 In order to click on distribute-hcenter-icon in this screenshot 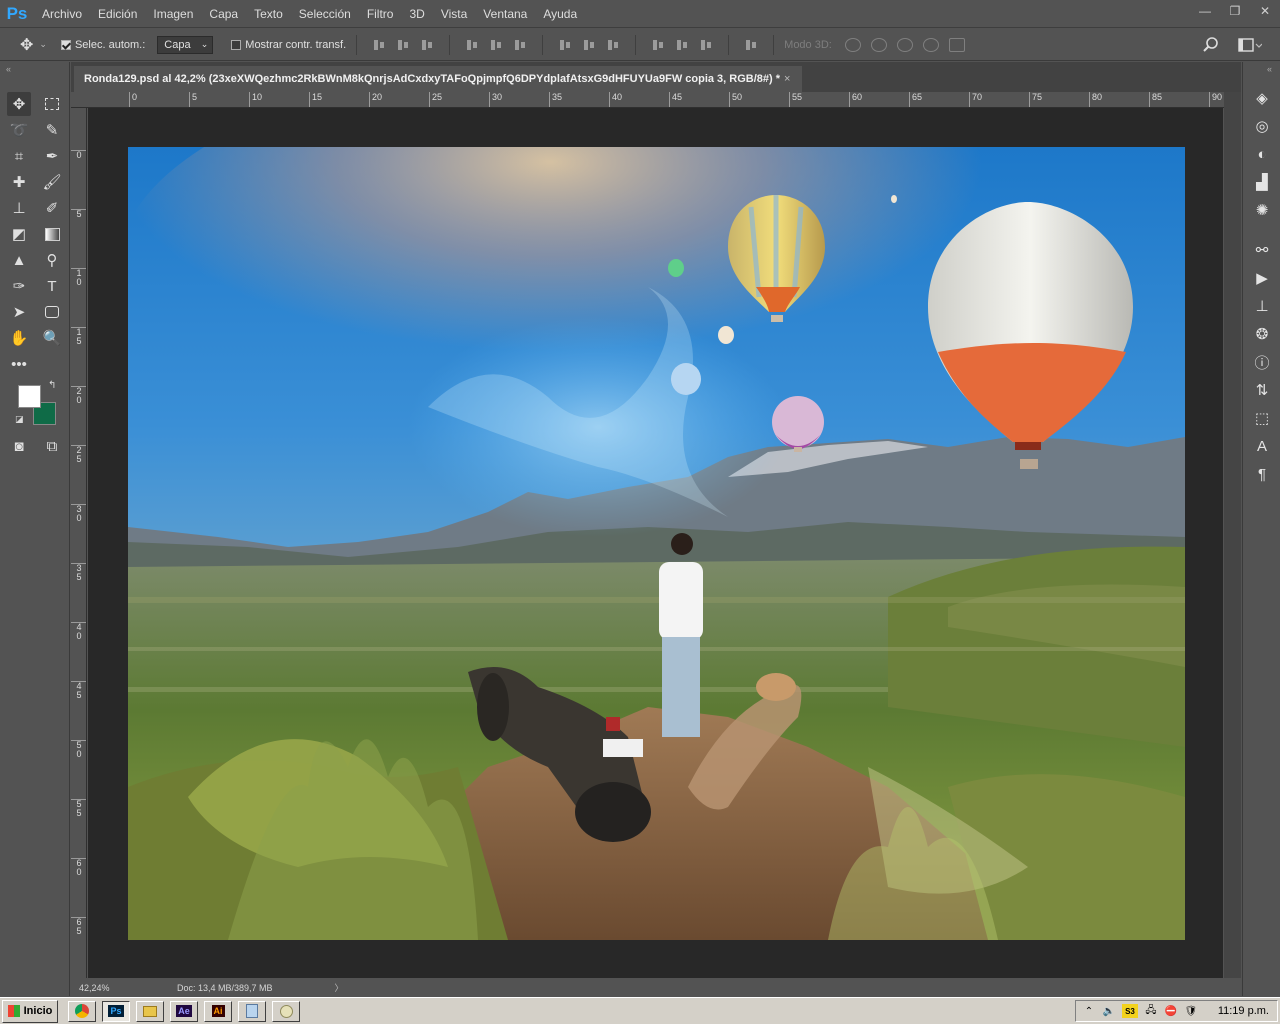, I will do `click(682, 45)`.